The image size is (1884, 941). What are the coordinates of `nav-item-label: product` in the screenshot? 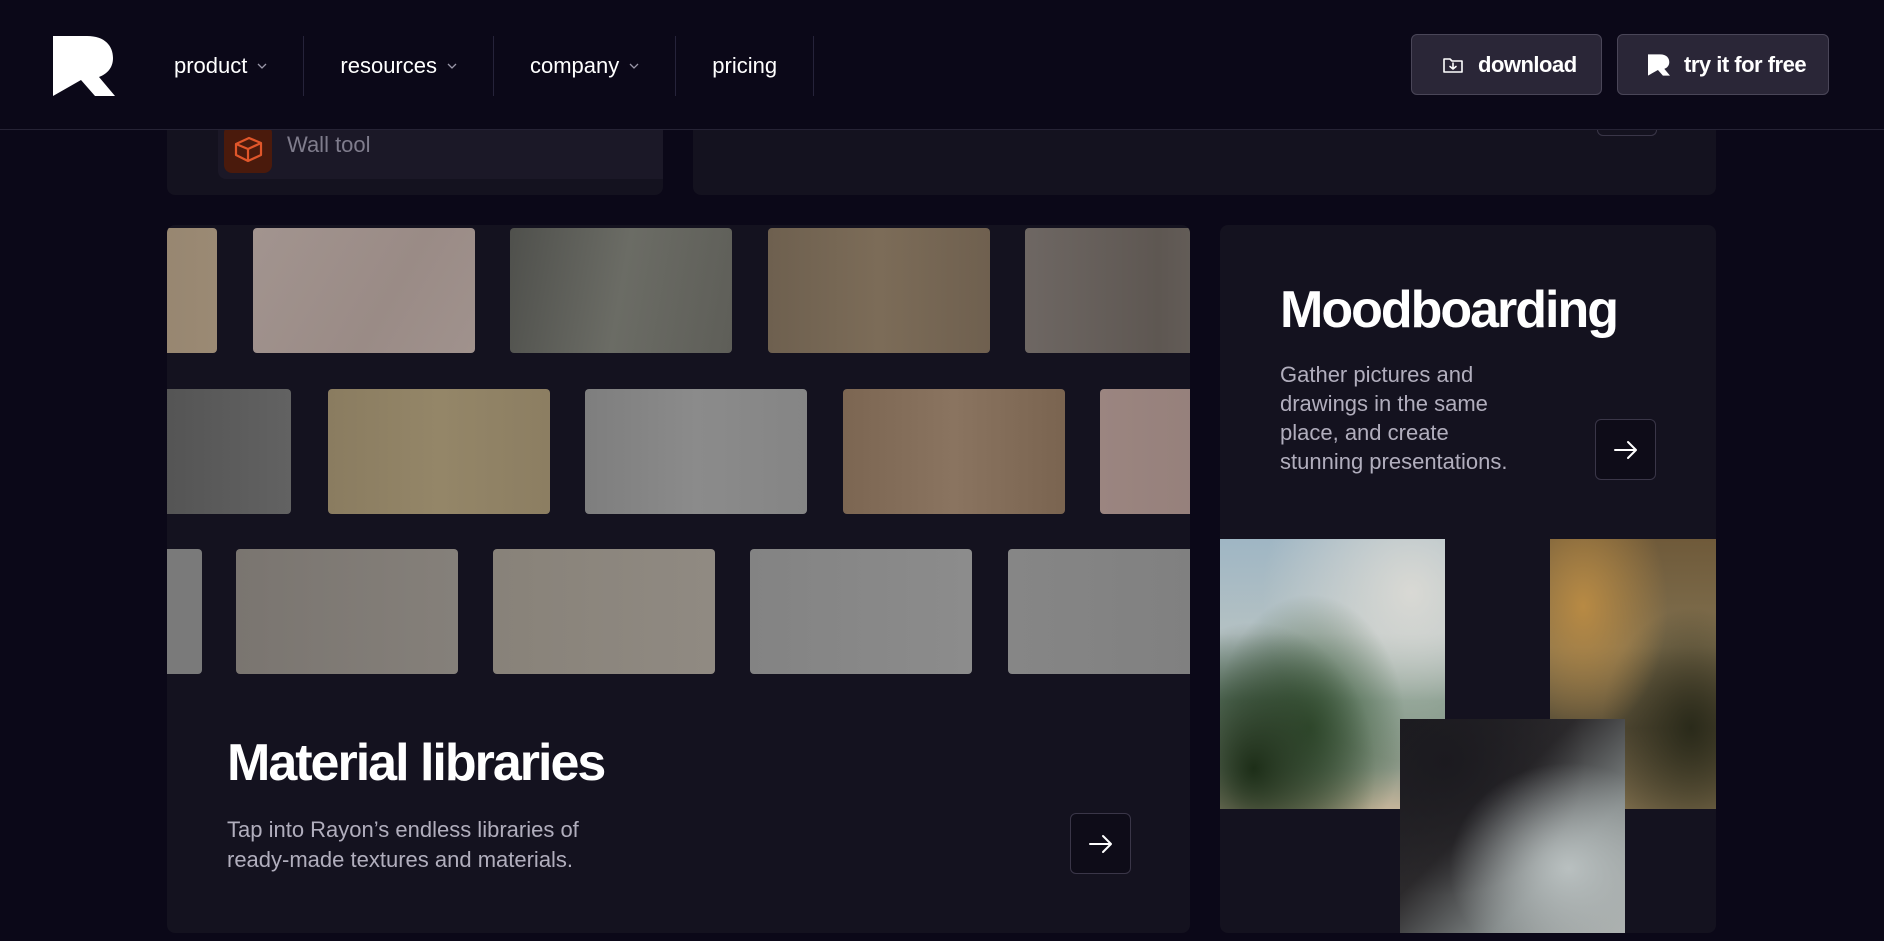 It's located at (211, 65).